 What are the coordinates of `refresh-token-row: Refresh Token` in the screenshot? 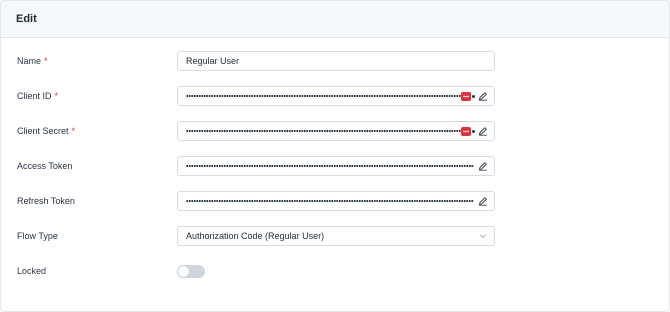 It's located at (335, 201).